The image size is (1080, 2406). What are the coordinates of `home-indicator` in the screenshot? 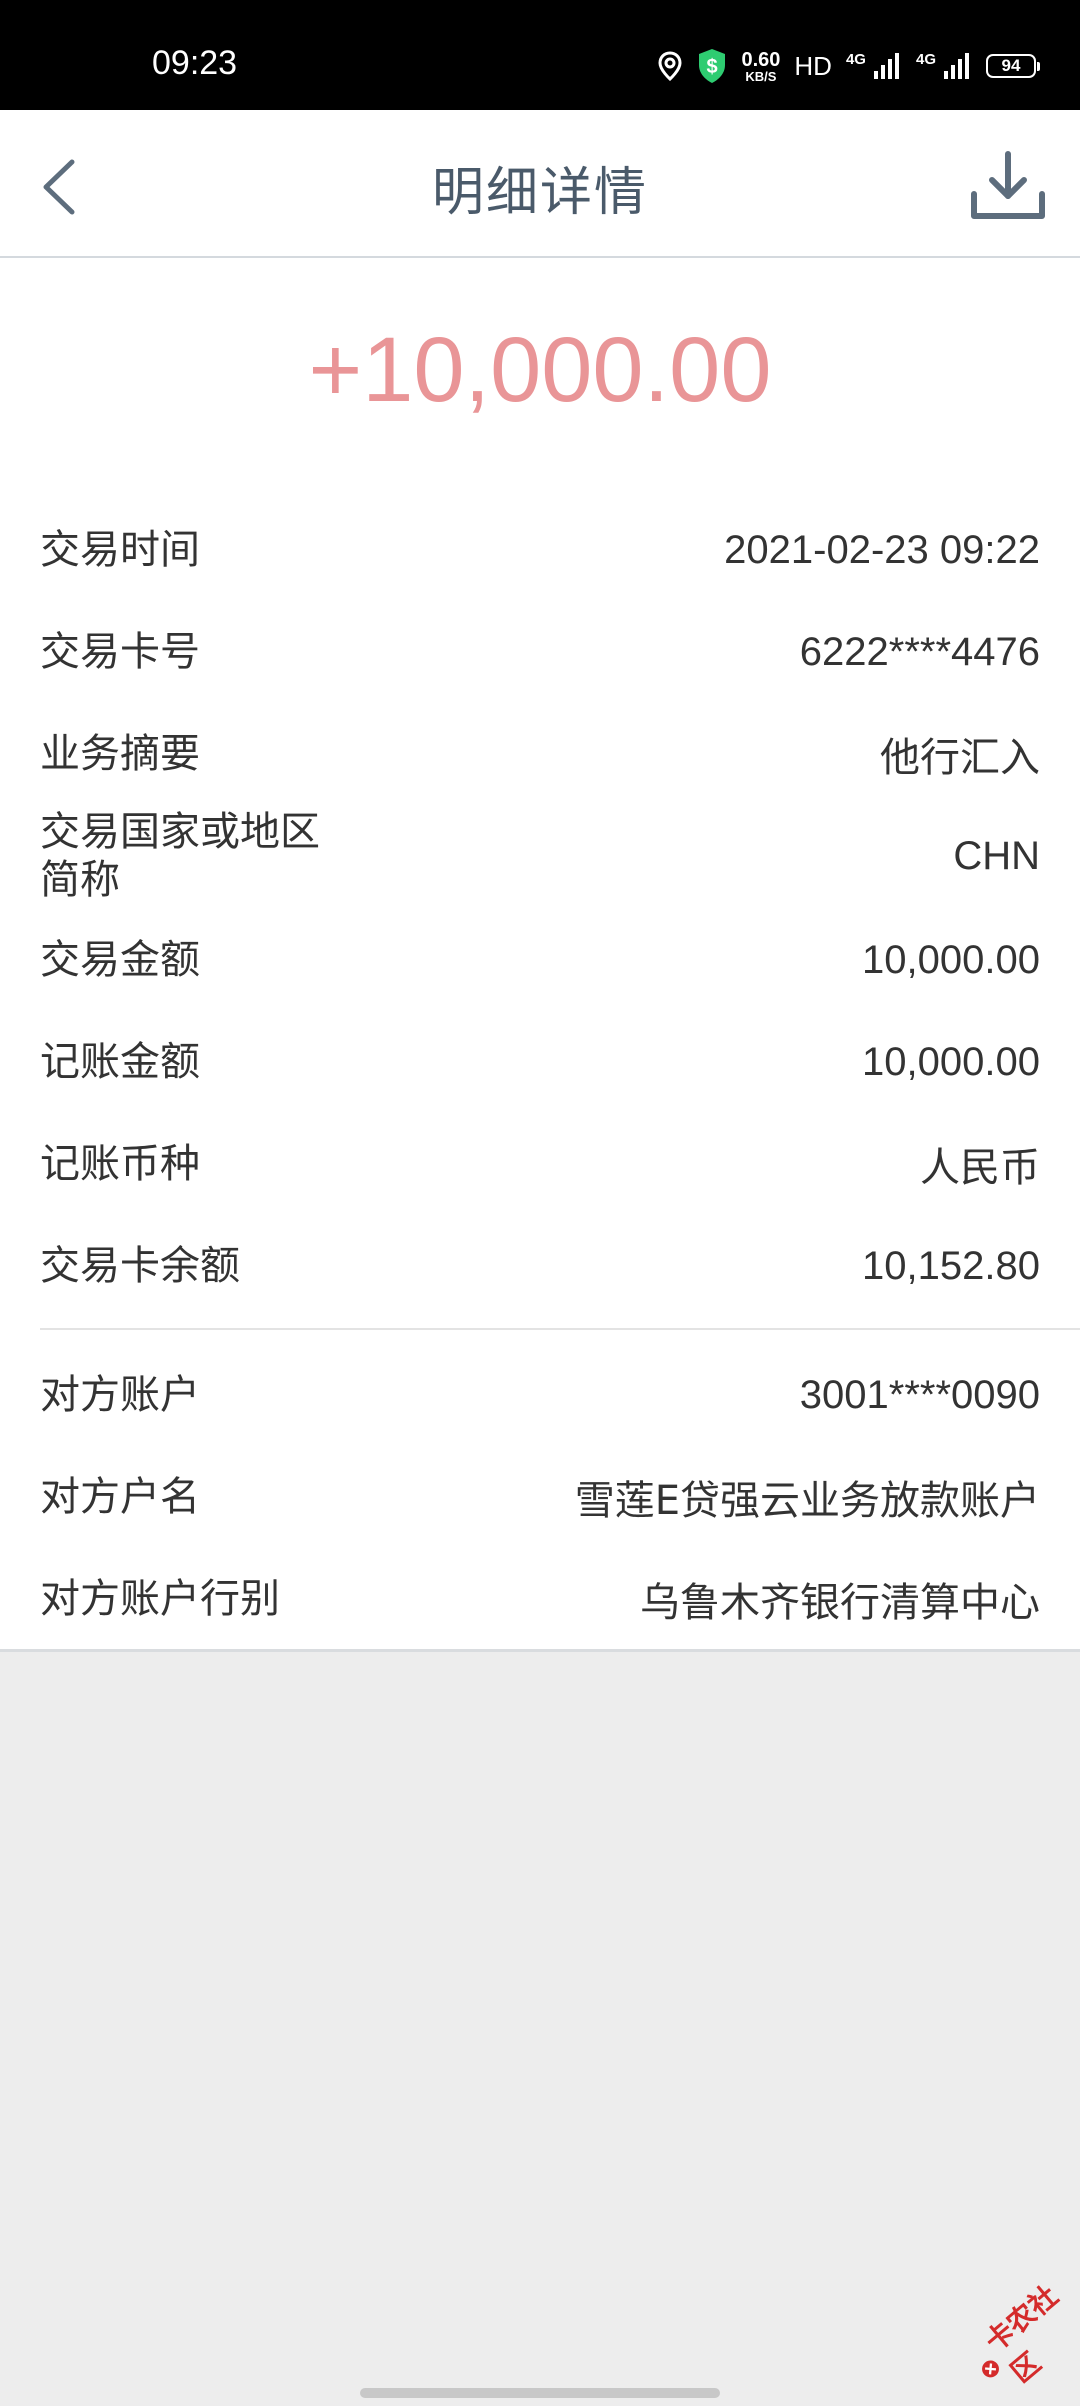 It's located at (540, 2393).